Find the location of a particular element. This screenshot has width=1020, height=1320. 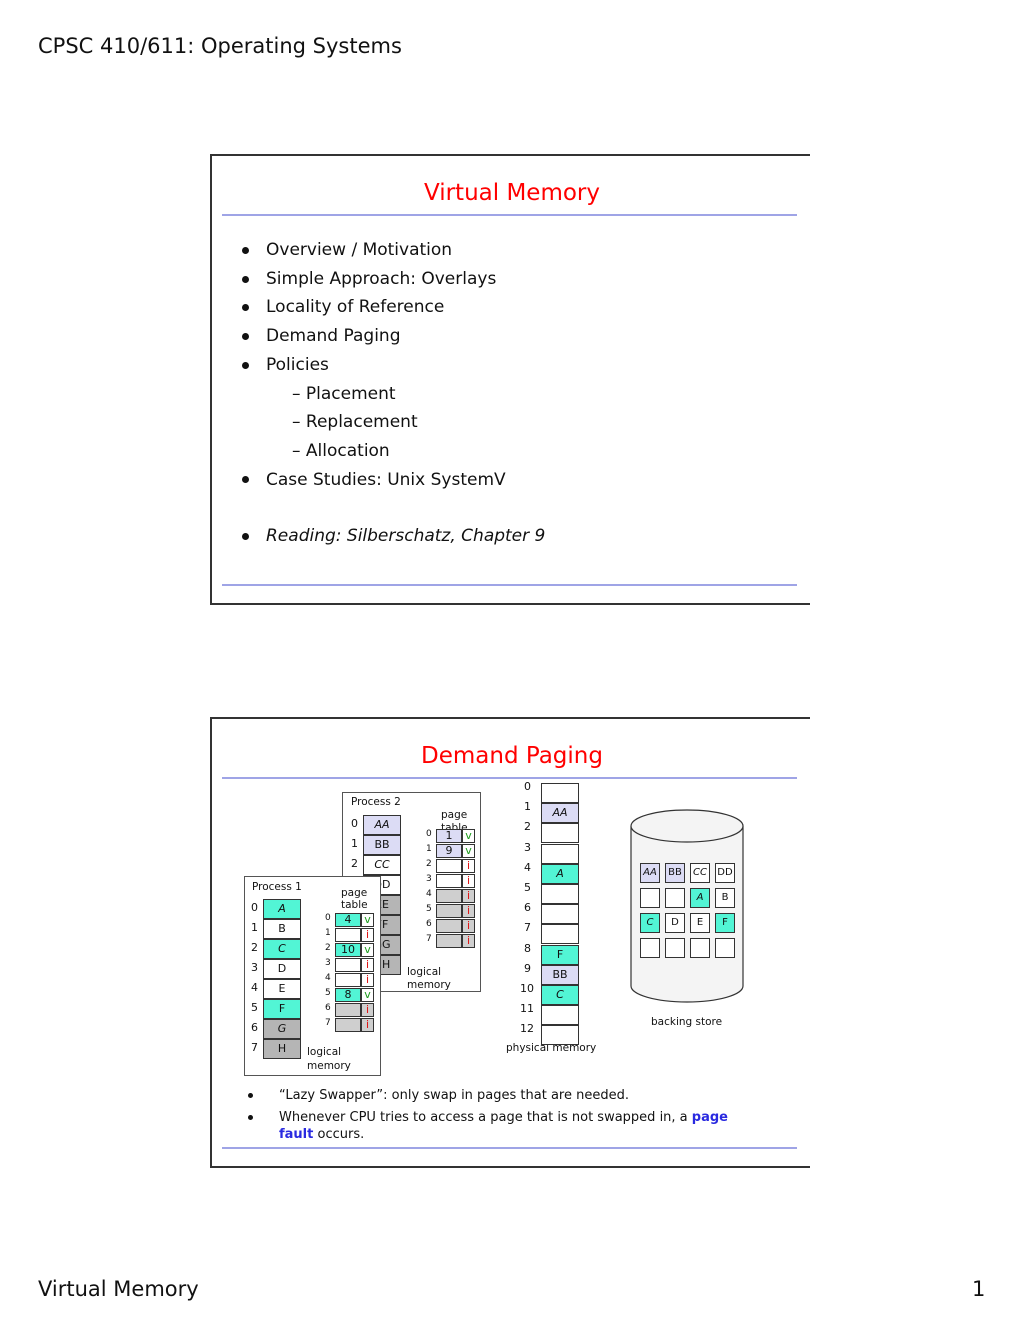

backing-store-page: A is located at coordinates (700, 898).